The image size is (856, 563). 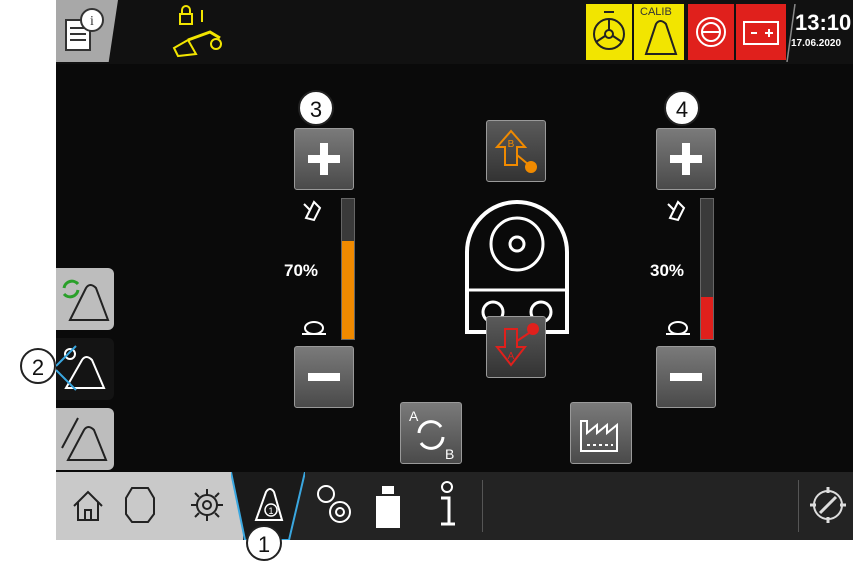 I want to click on info-log-tab: i, so click(x=87, y=31).